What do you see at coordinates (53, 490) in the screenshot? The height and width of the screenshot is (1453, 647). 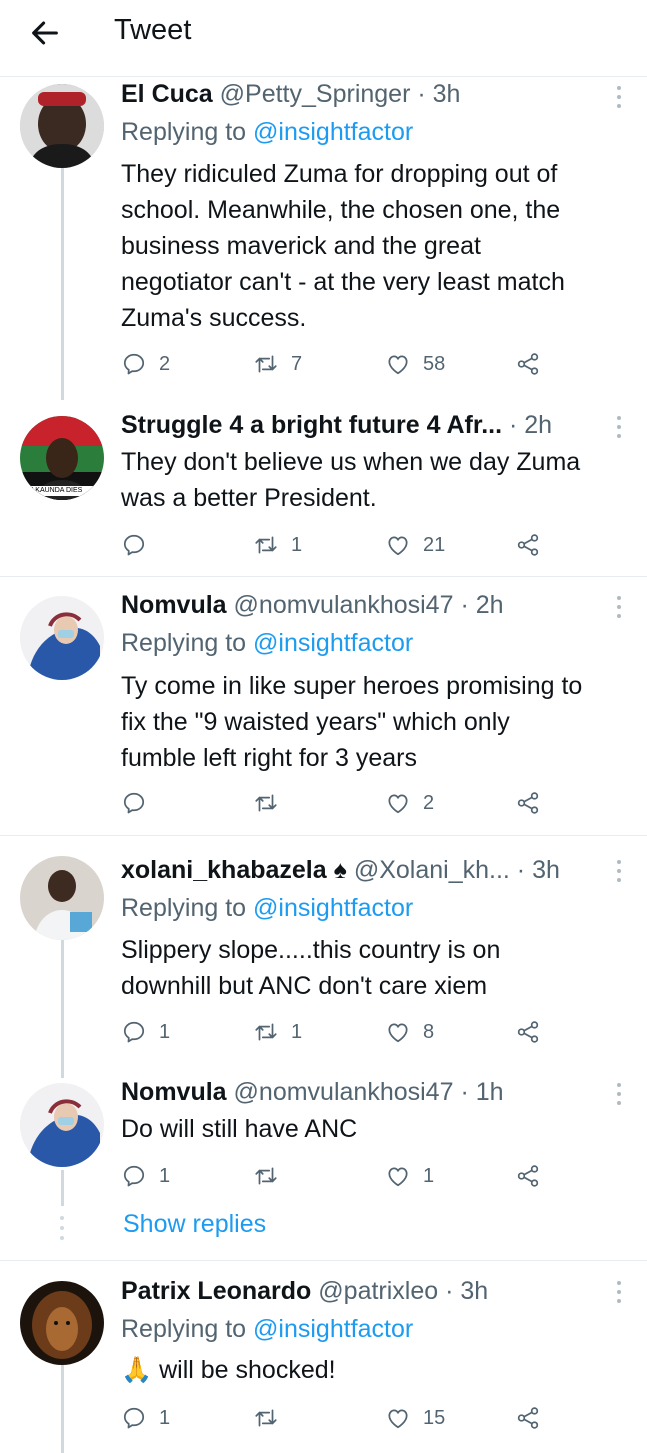 I see `avatar-caption: TH KAUNDA DIES` at bounding box center [53, 490].